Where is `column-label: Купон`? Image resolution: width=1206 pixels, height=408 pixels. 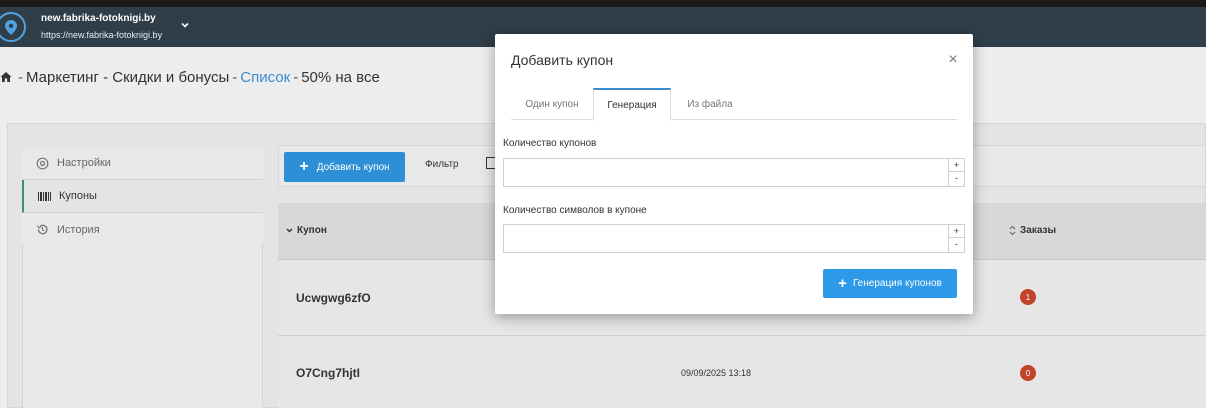 column-label: Купон is located at coordinates (312, 230).